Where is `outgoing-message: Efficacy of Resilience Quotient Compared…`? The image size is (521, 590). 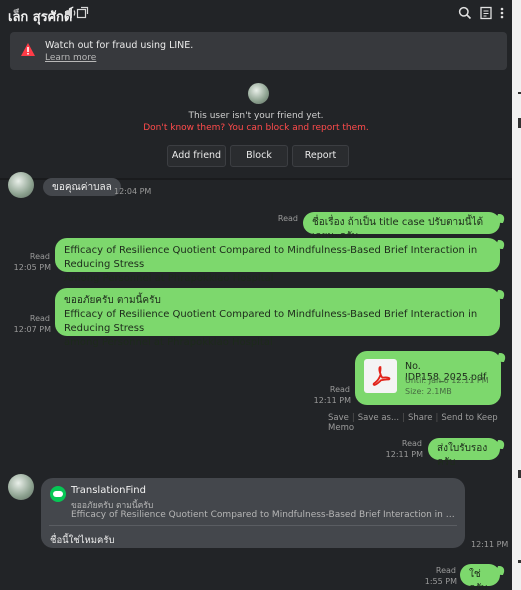
outgoing-message: Efficacy of Resilience Quotient Compared… is located at coordinates (277, 261).